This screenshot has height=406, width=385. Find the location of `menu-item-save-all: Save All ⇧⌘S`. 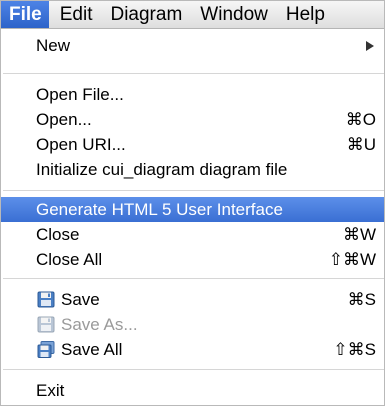

menu-item-save-all: Save All ⇧⌘S is located at coordinates (192, 349).